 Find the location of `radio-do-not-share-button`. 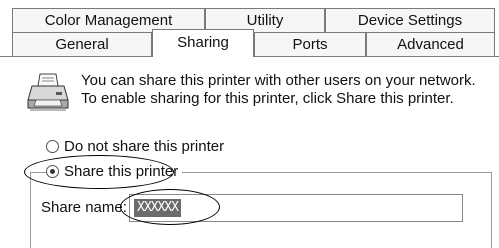

radio-do-not-share-button is located at coordinates (52, 146).